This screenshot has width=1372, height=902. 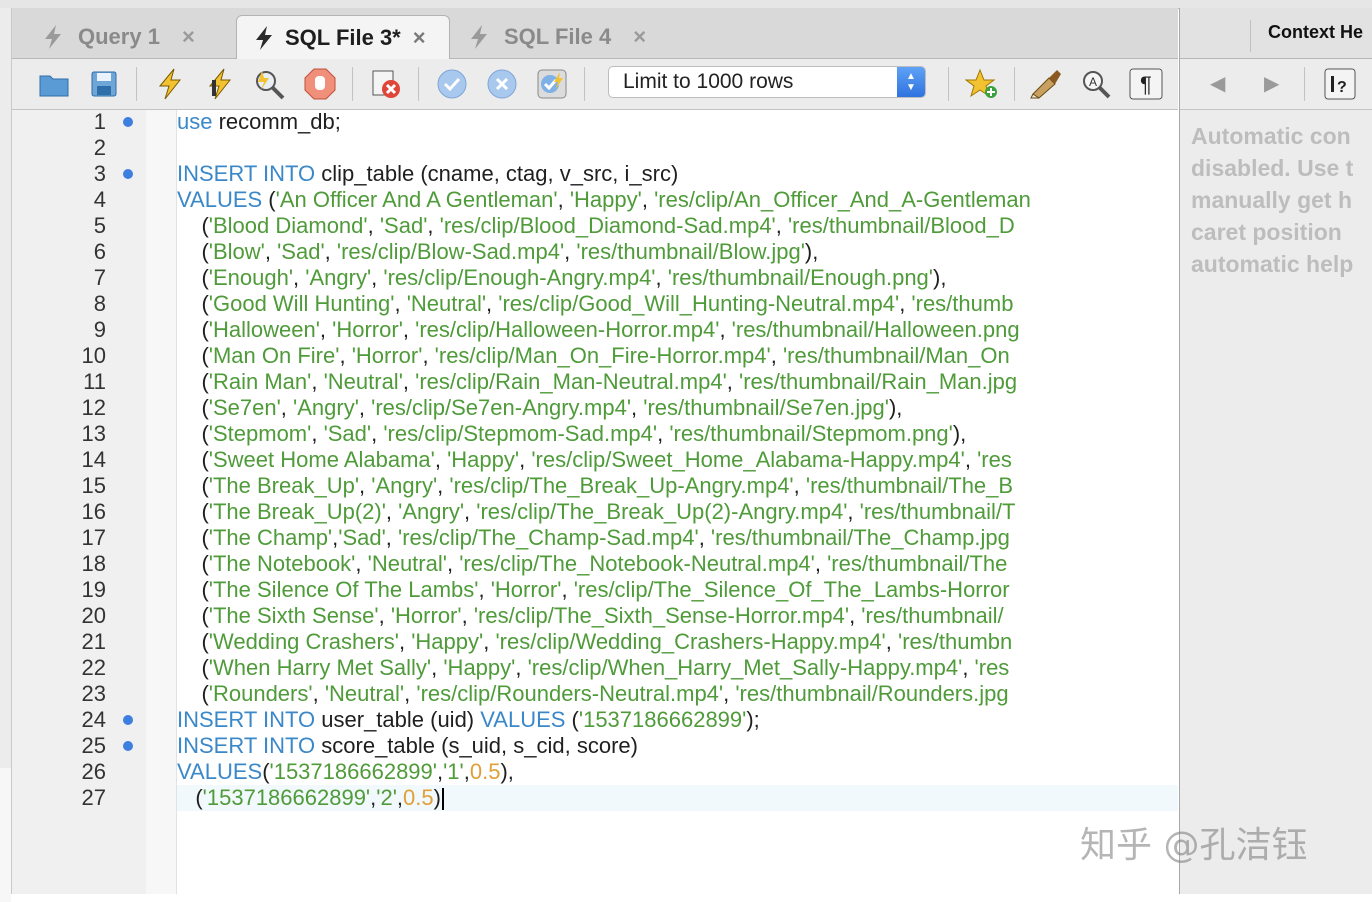 I want to click on line-number: 7, so click(x=99, y=277).